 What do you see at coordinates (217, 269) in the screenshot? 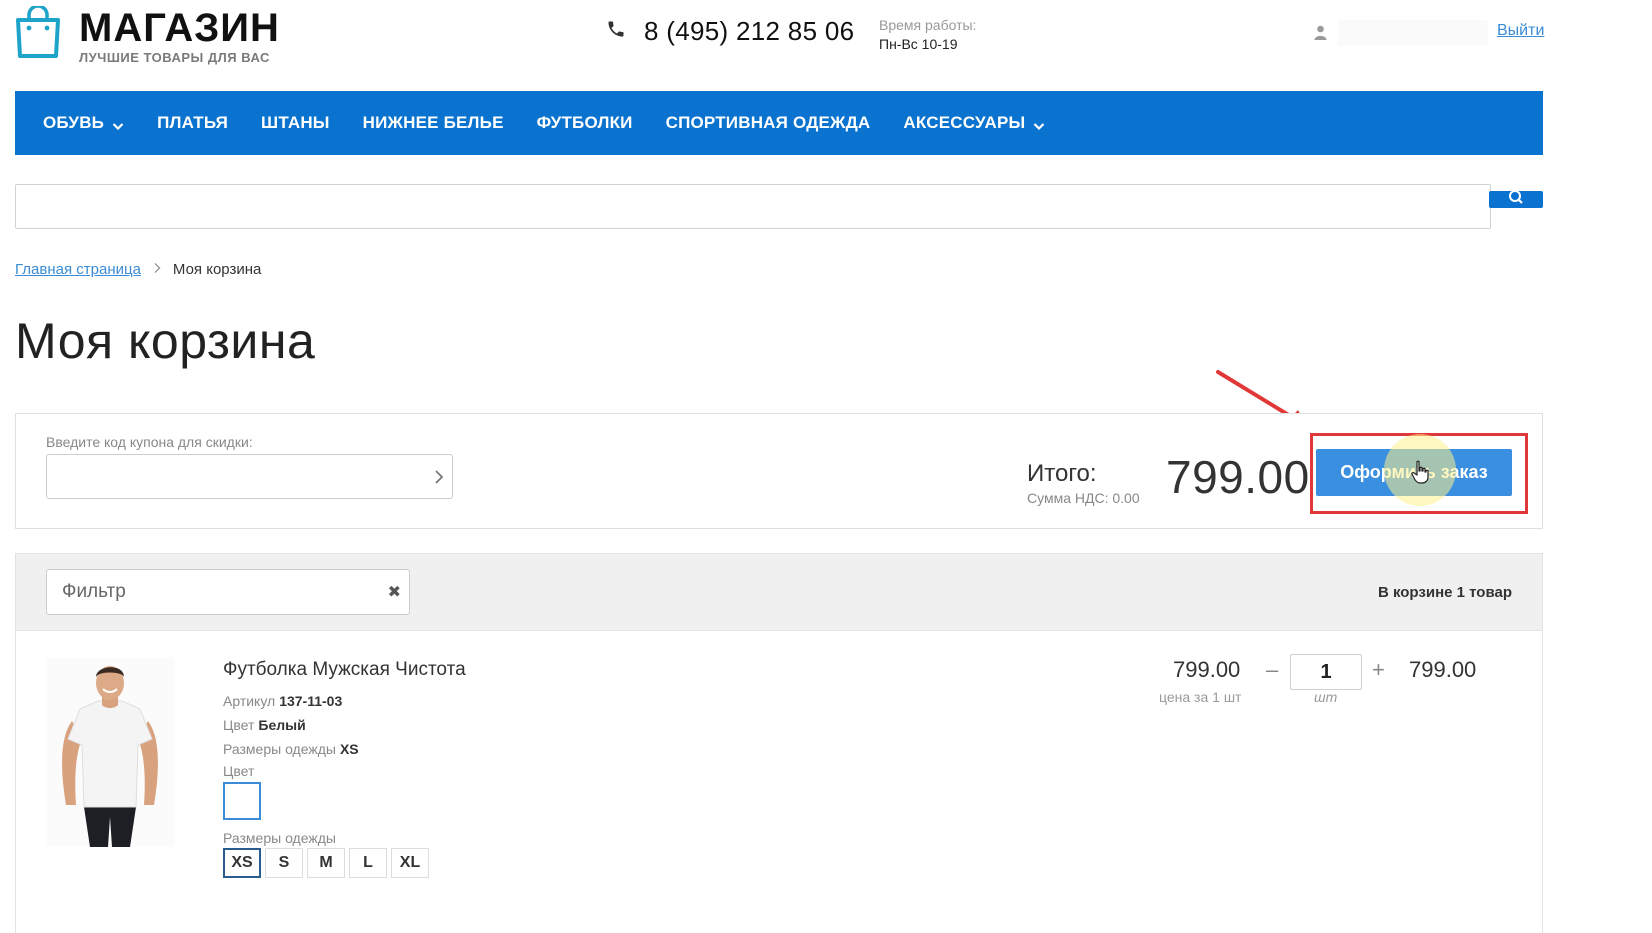
I see `breadcrumb-current: Моя корзина` at bounding box center [217, 269].